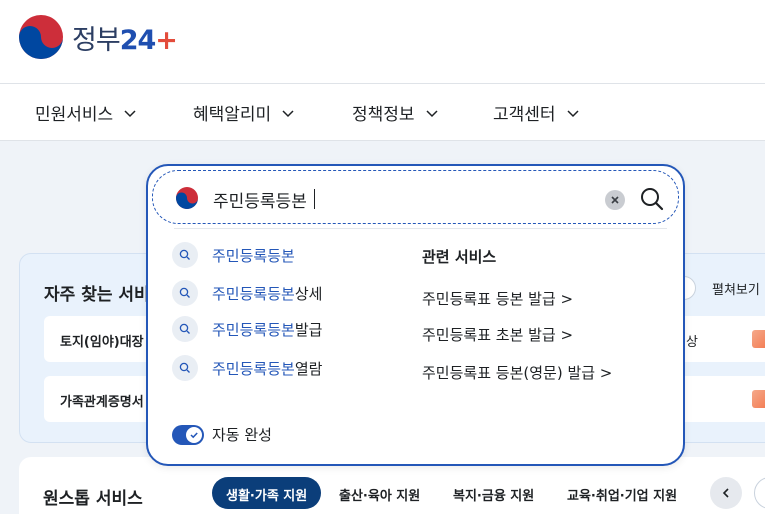 The image size is (765, 514). Describe the element at coordinates (93, 499) in the screenshot. I see `onestop-title: 원스톱 서비스` at that location.